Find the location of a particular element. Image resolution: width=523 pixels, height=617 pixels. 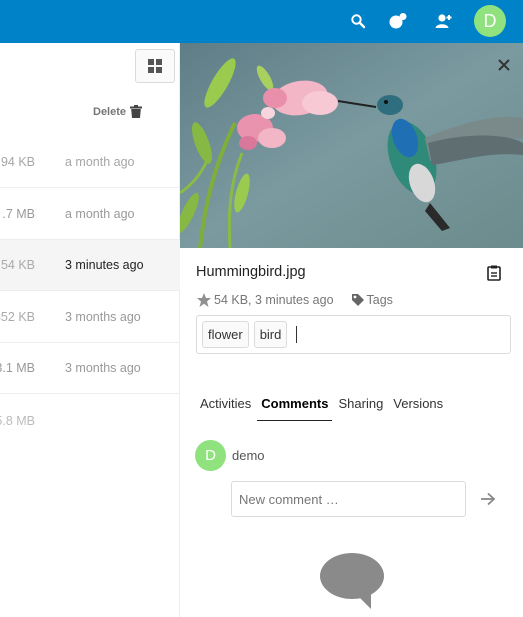

tab-comments: Comments is located at coordinates (295, 407).